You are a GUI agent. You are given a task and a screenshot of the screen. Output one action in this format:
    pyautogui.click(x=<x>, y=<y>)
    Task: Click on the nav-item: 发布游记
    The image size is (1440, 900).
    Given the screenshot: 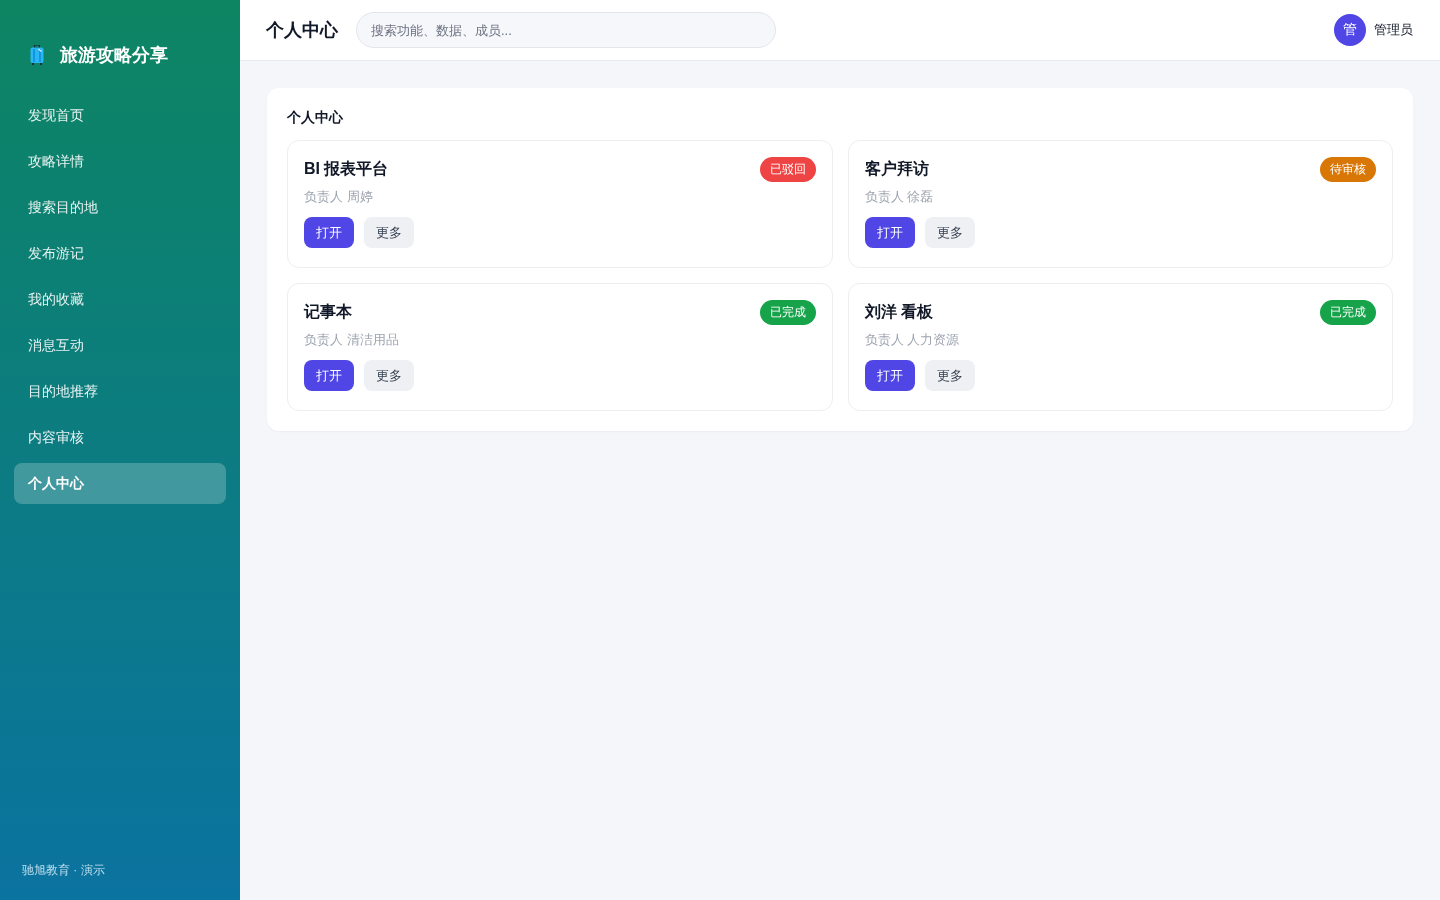 What is the action you would take?
    pyautogui.click(x=120, y=253)
    